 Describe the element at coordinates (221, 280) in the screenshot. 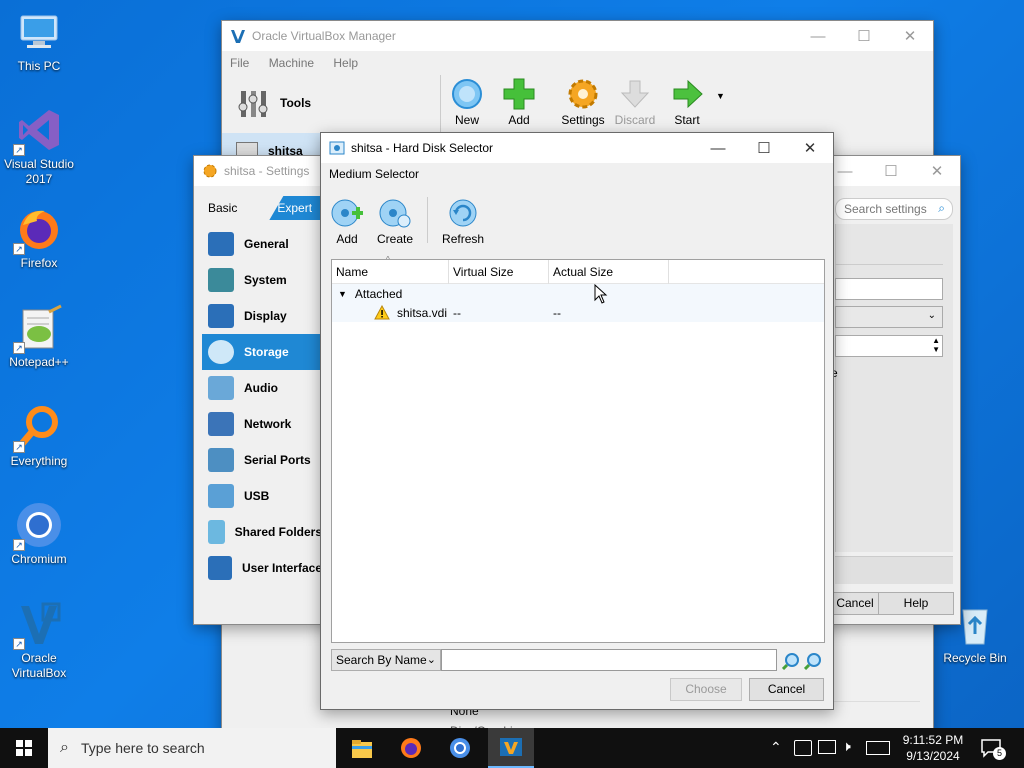

I see `chip-icon` at that location.